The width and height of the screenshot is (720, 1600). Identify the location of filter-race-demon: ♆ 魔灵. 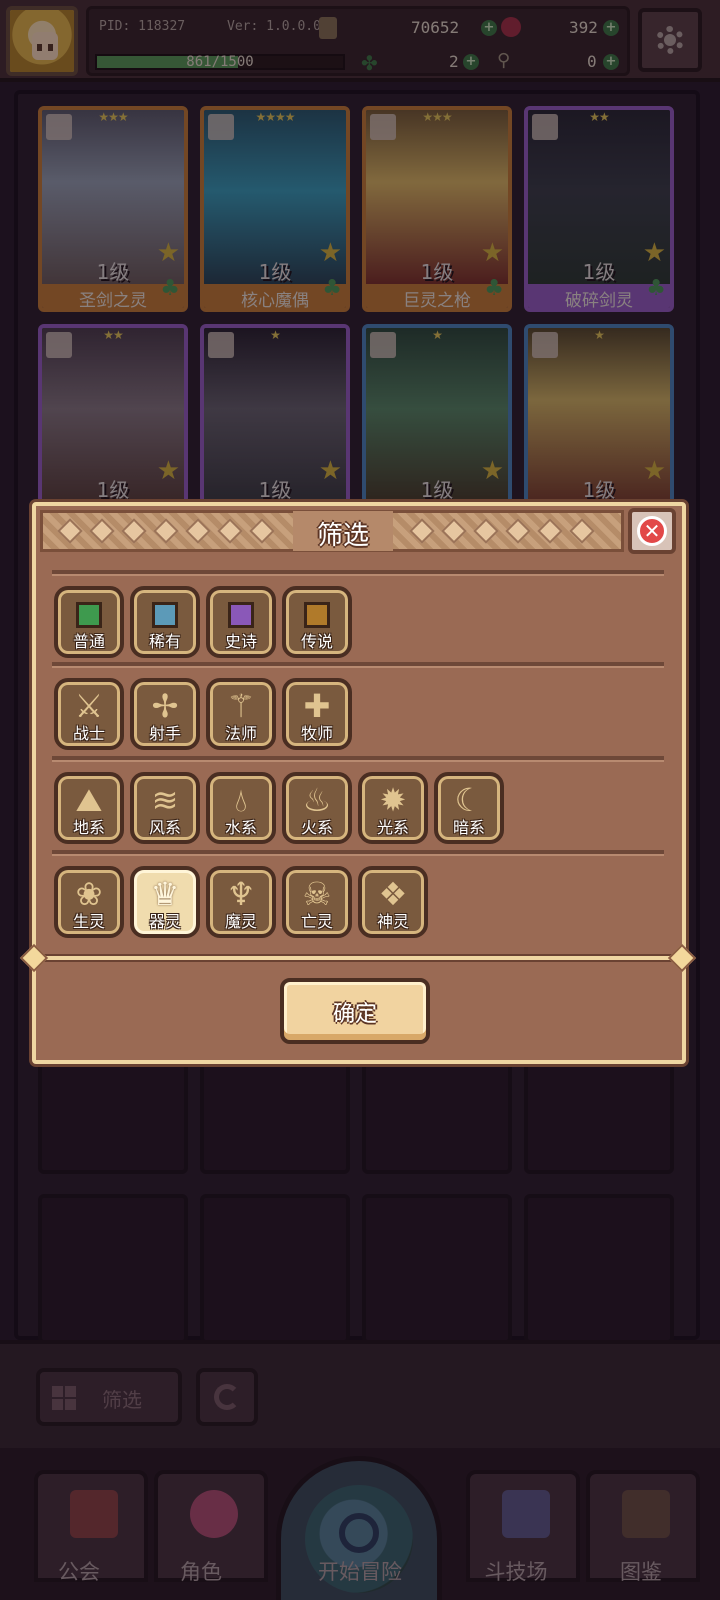
(241, 902).